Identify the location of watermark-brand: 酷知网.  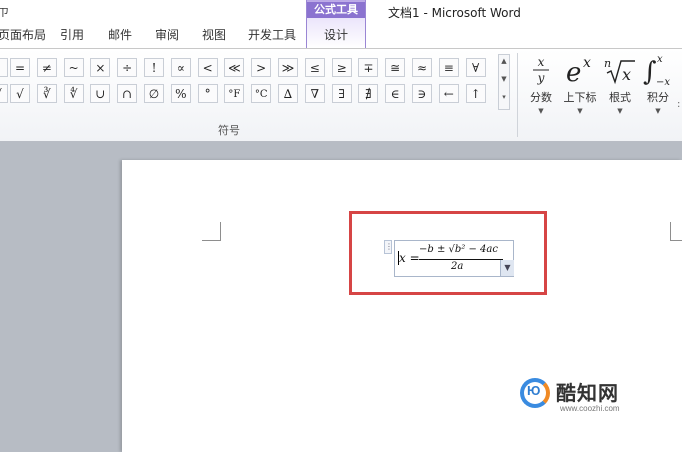
(587, 393).